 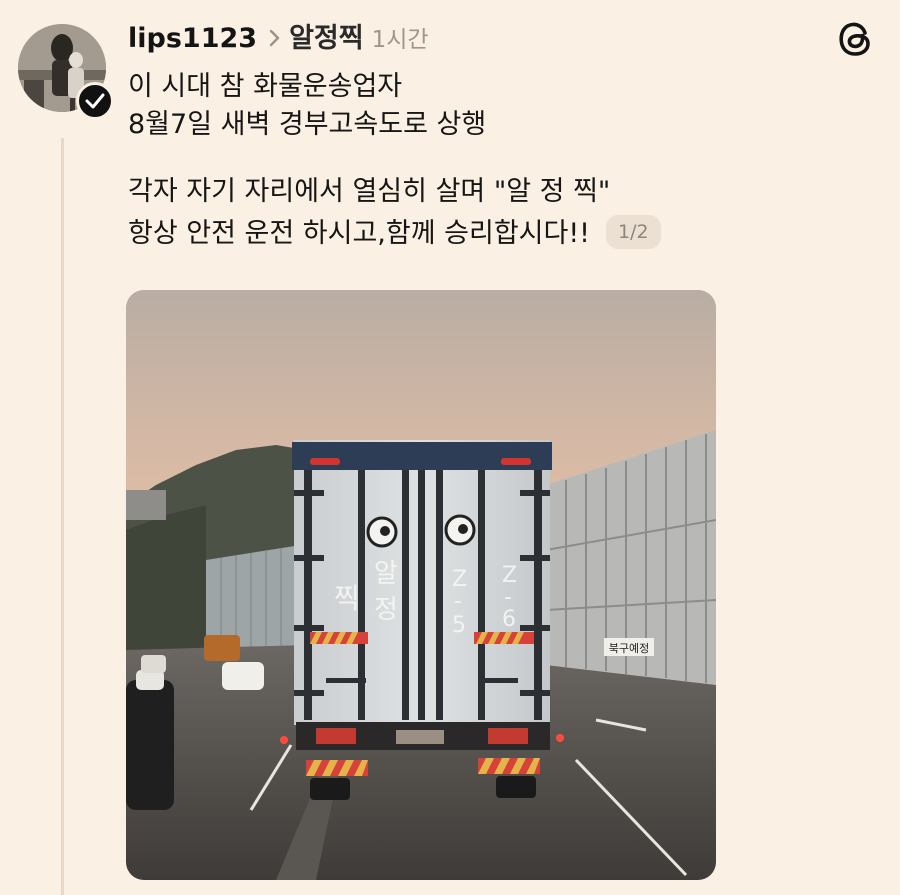 What do you see at coordinates (856, 39) in the screenshot?
I see `threads-logo-icon` at bounding box center [856, 39].